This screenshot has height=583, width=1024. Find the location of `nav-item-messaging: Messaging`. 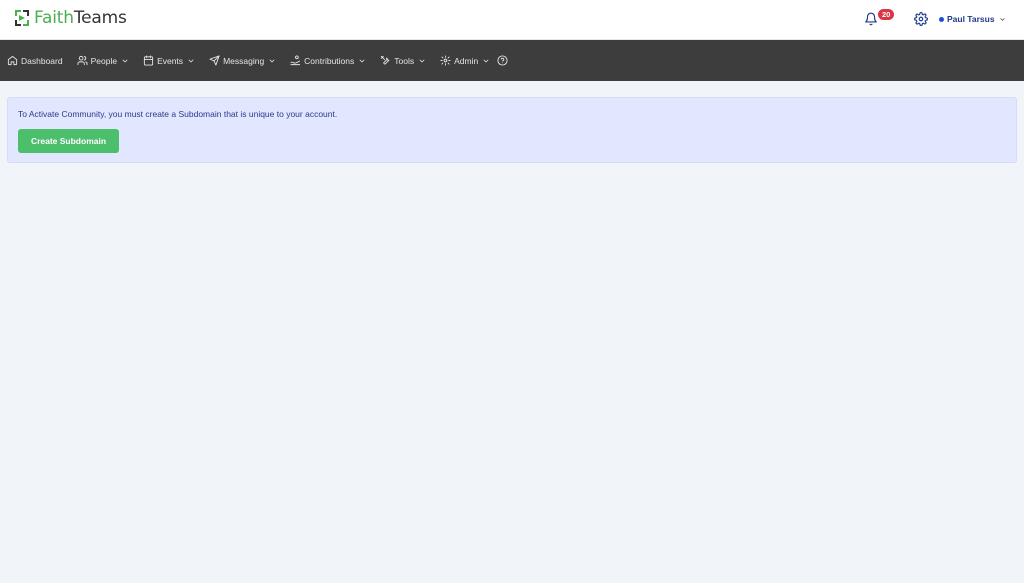

nav-item-messaging: Messaging is located at coordinates (242, 60).